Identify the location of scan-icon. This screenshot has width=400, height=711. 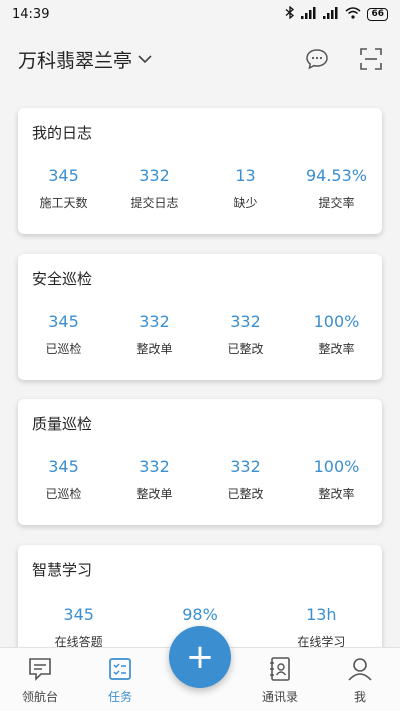
(371, 59).